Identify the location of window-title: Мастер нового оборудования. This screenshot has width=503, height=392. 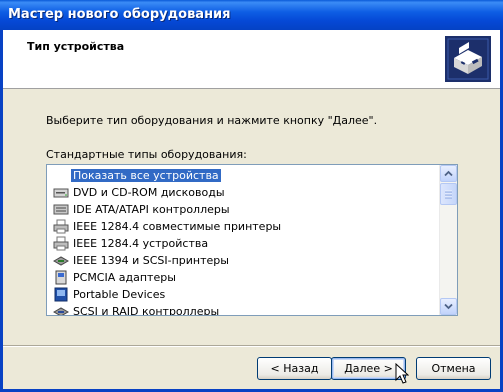
(119, 14).